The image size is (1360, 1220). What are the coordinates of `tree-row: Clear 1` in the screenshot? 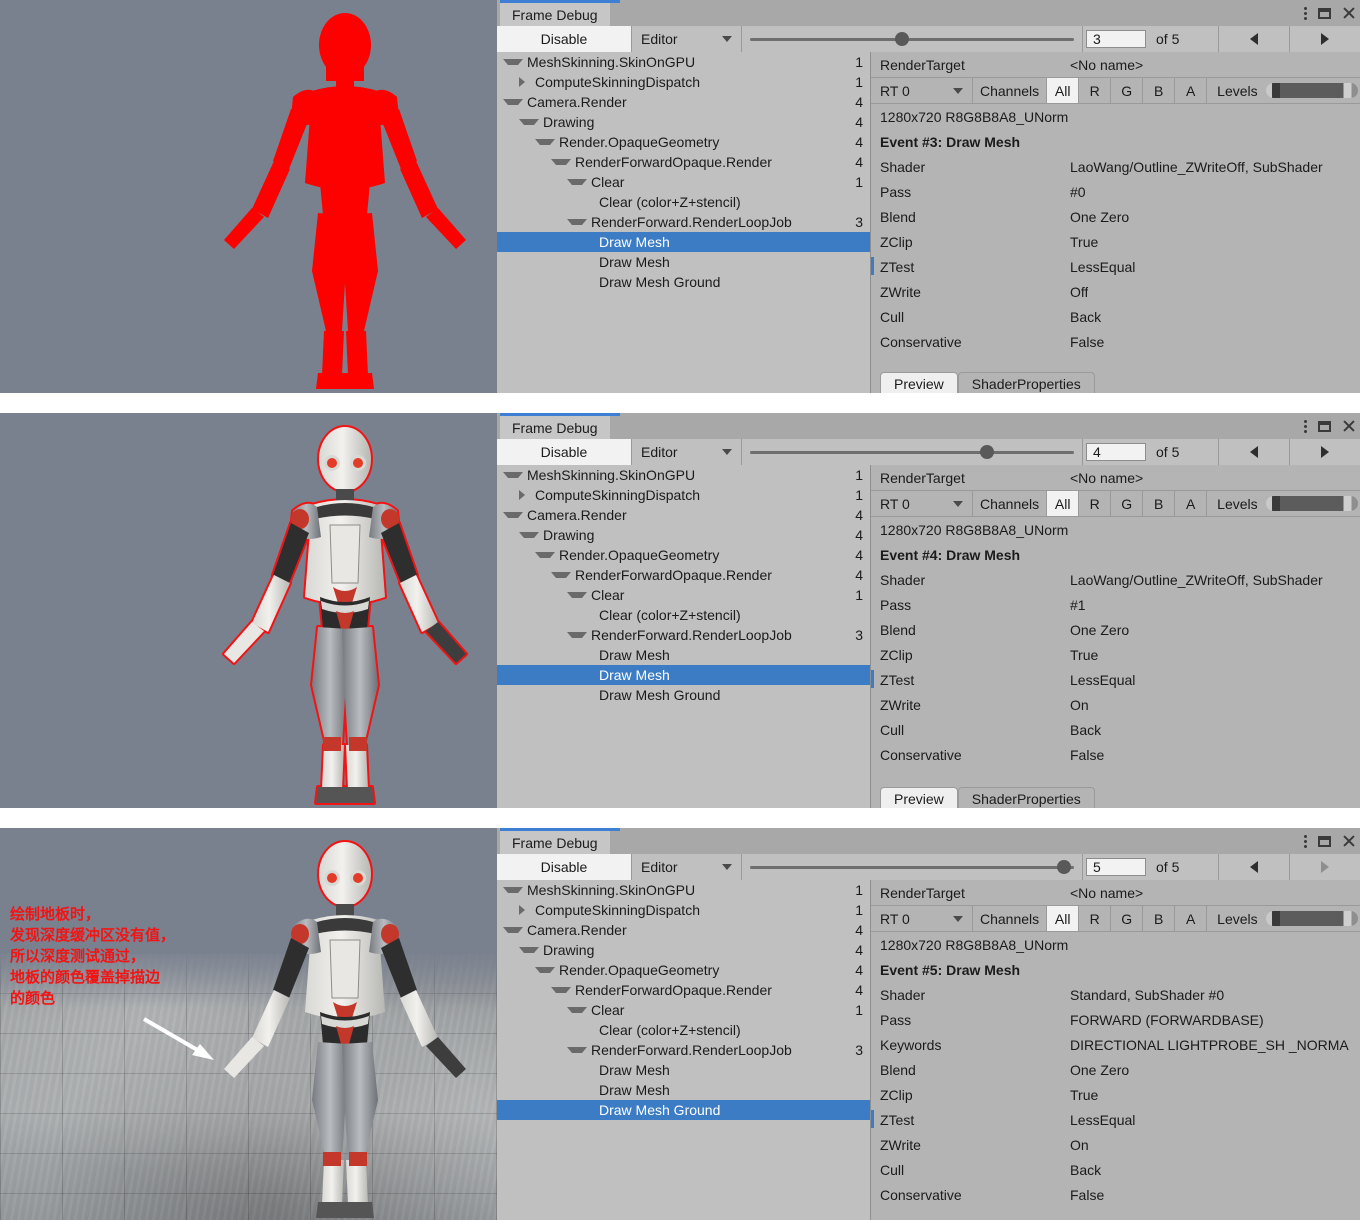 It's located at (683, 595).